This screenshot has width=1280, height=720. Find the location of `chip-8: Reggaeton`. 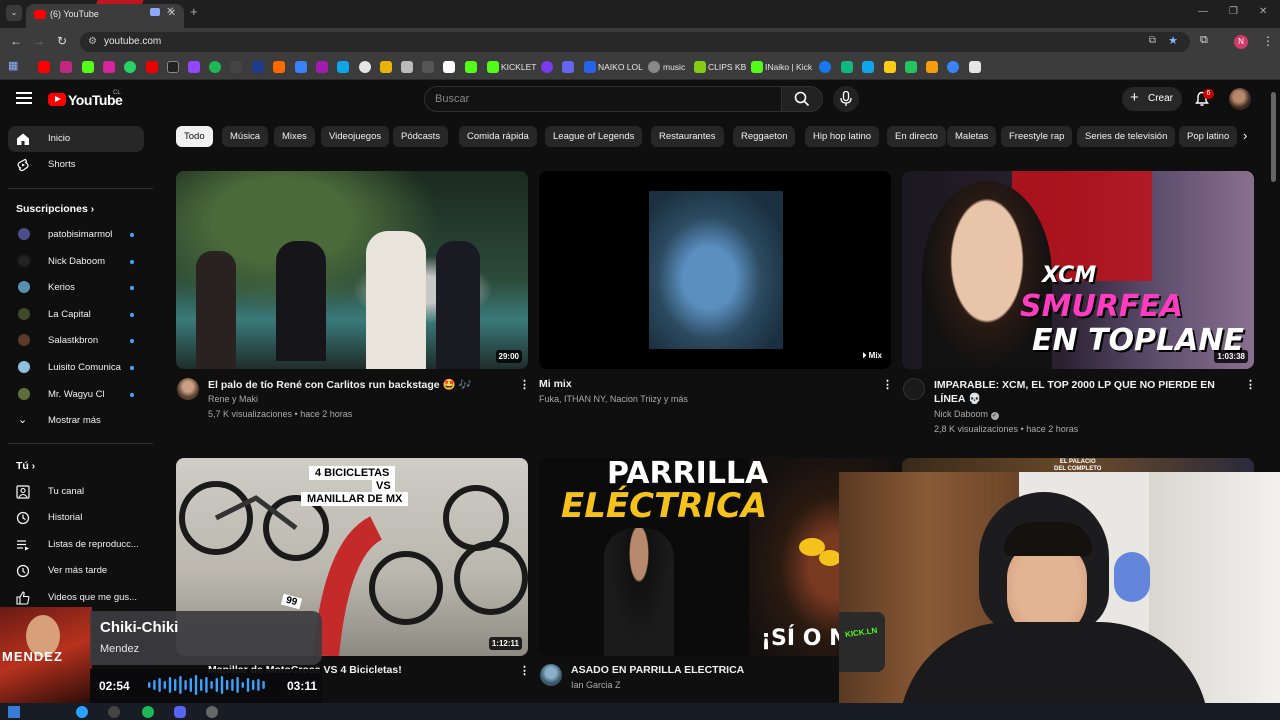

chip-8: Reggaeton is located at coordinates (764, 136).